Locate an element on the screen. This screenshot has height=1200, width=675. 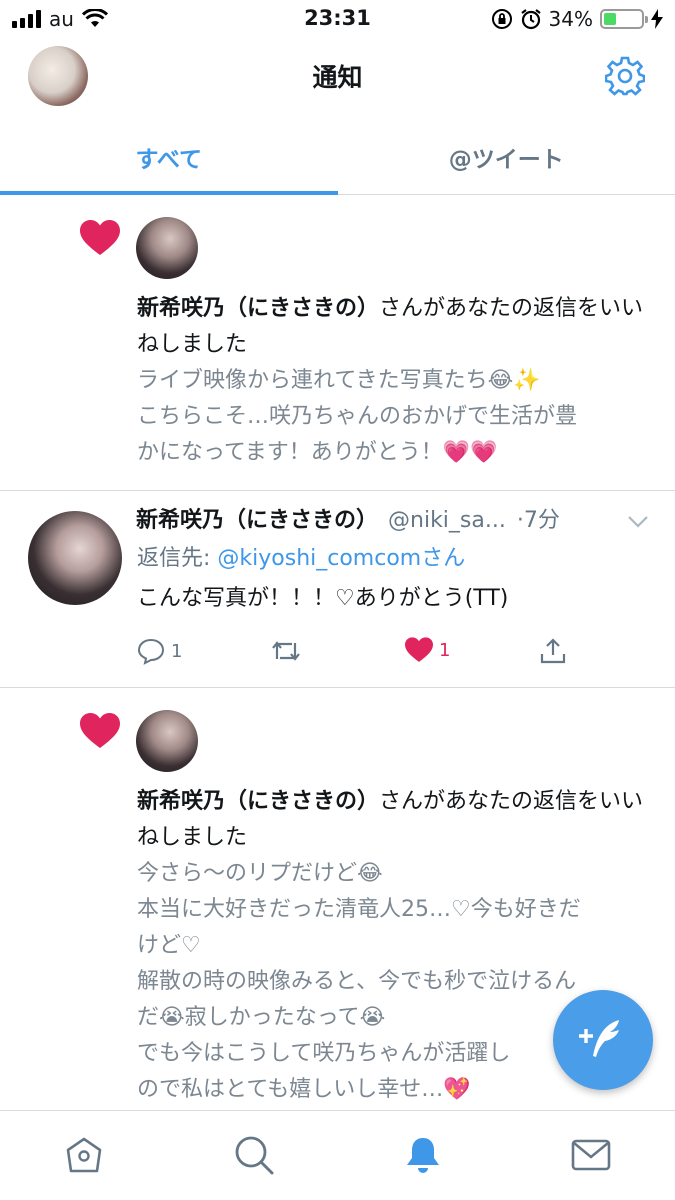
reply-to-line: 返信先: @kiyoshi_comcomさん is located at coordinates (301, 559).